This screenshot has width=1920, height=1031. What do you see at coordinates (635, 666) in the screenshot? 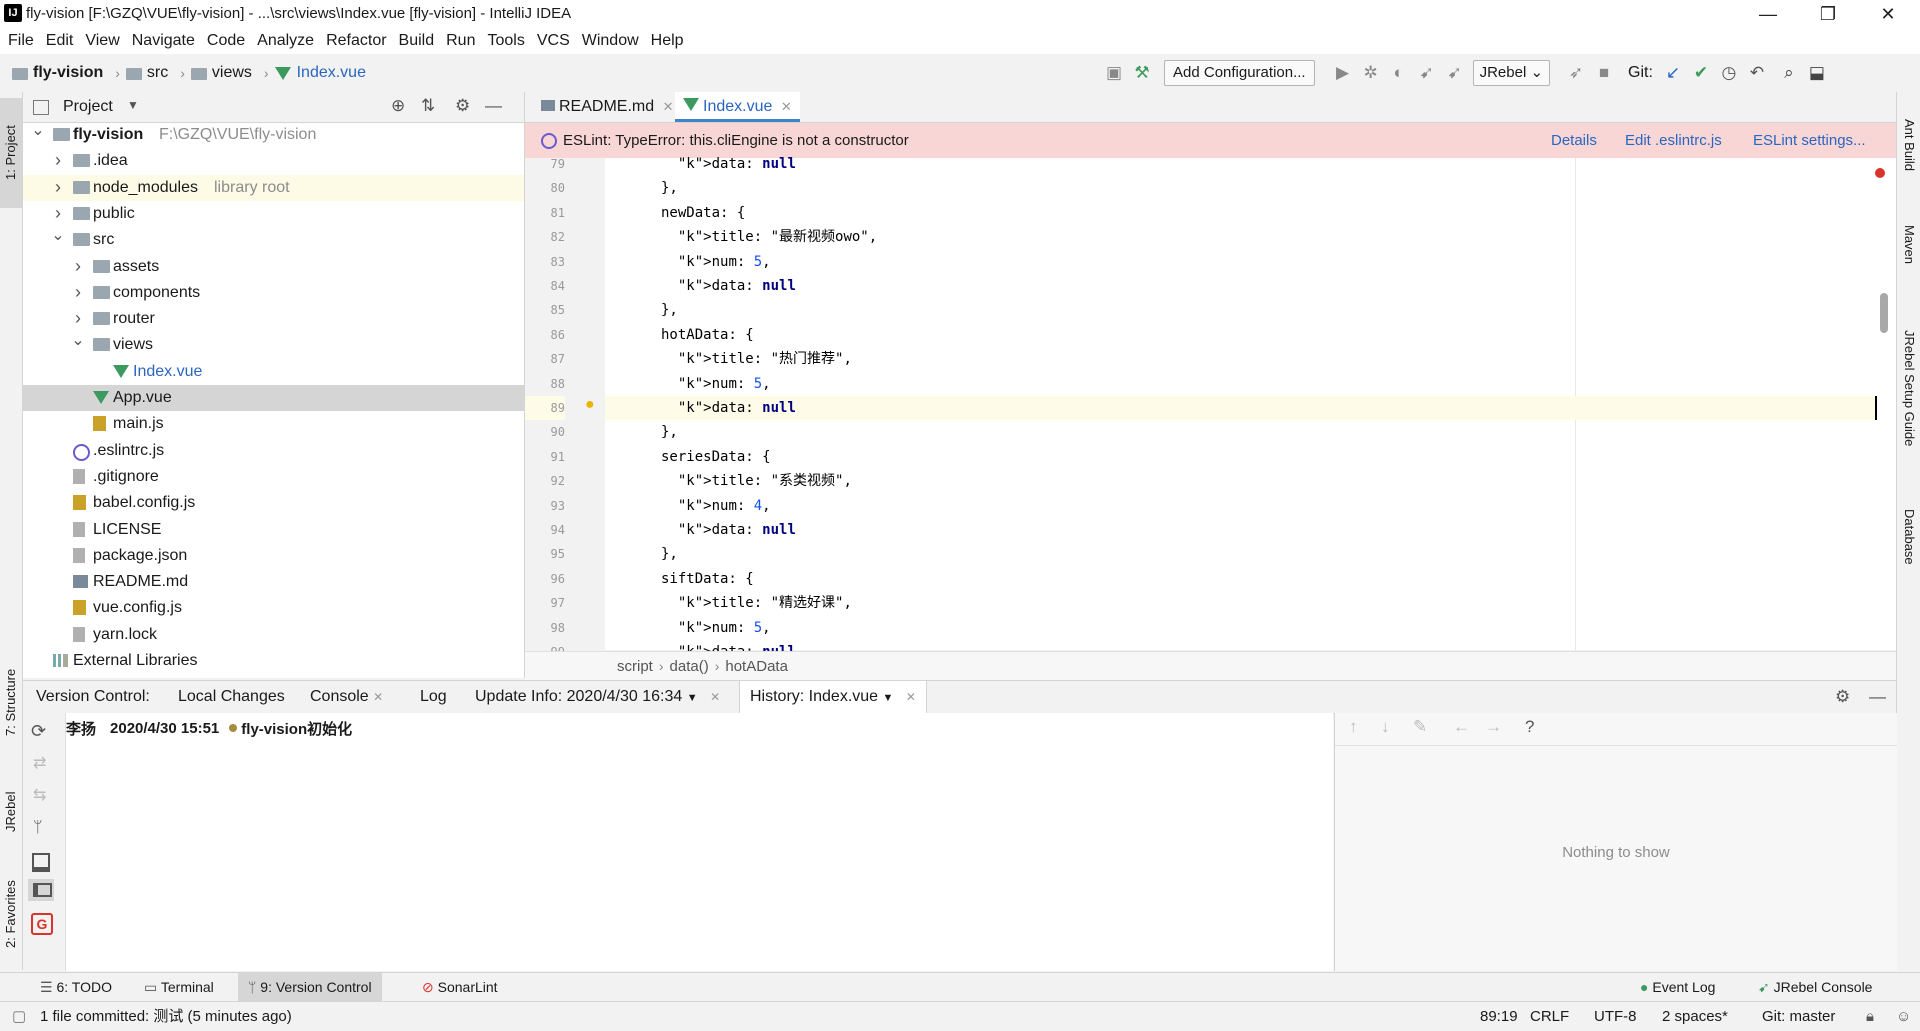
I see `code-crumb-script: script` at bounding box center [635, 666].